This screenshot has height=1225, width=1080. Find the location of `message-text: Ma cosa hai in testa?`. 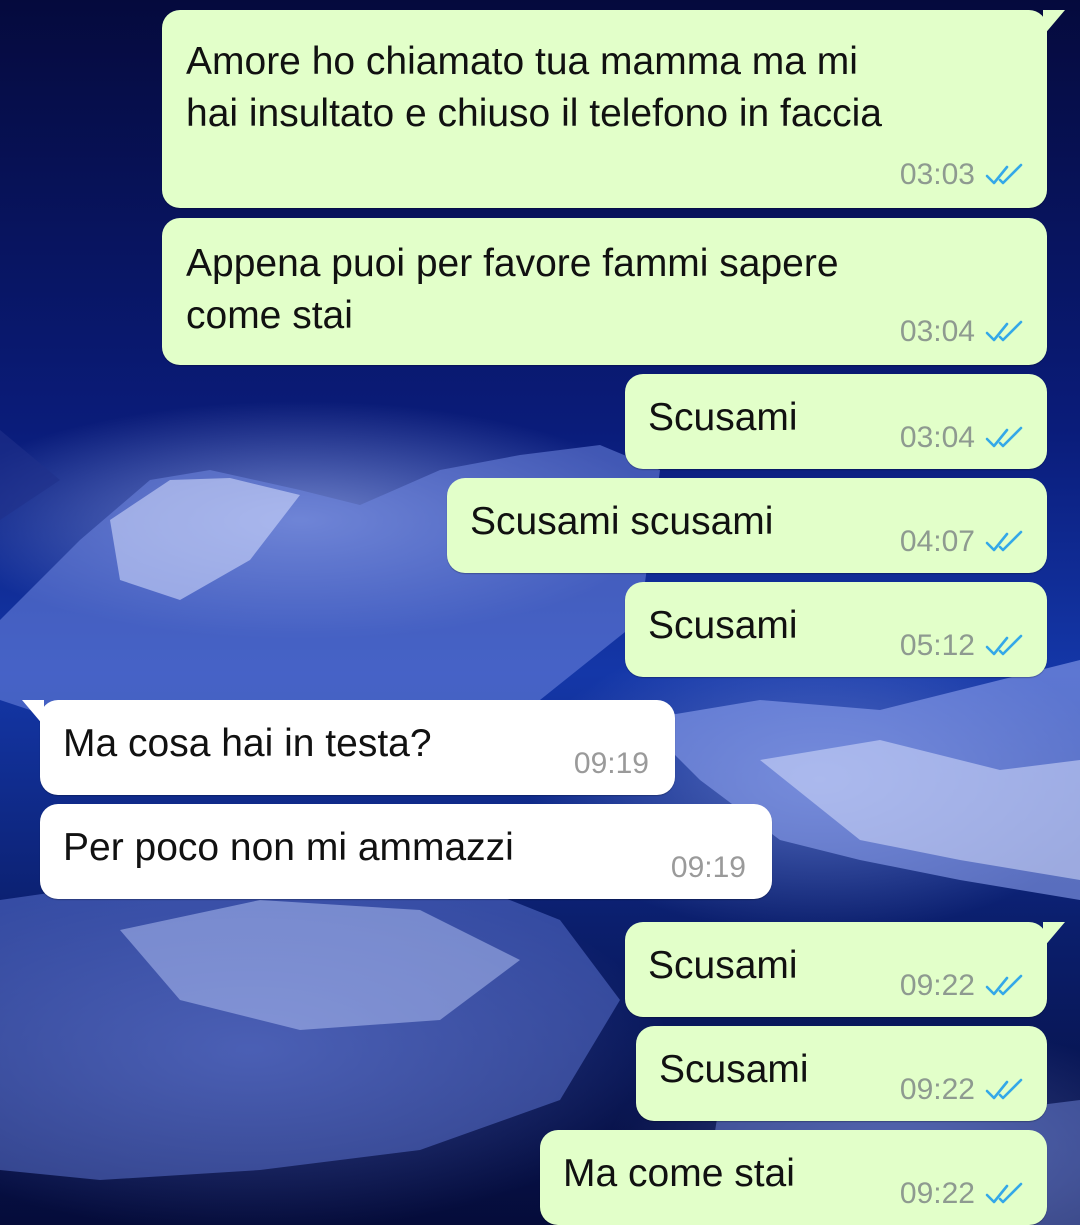

message-text: Ma cosa hai in testa? is located at coordinates (247, 743).